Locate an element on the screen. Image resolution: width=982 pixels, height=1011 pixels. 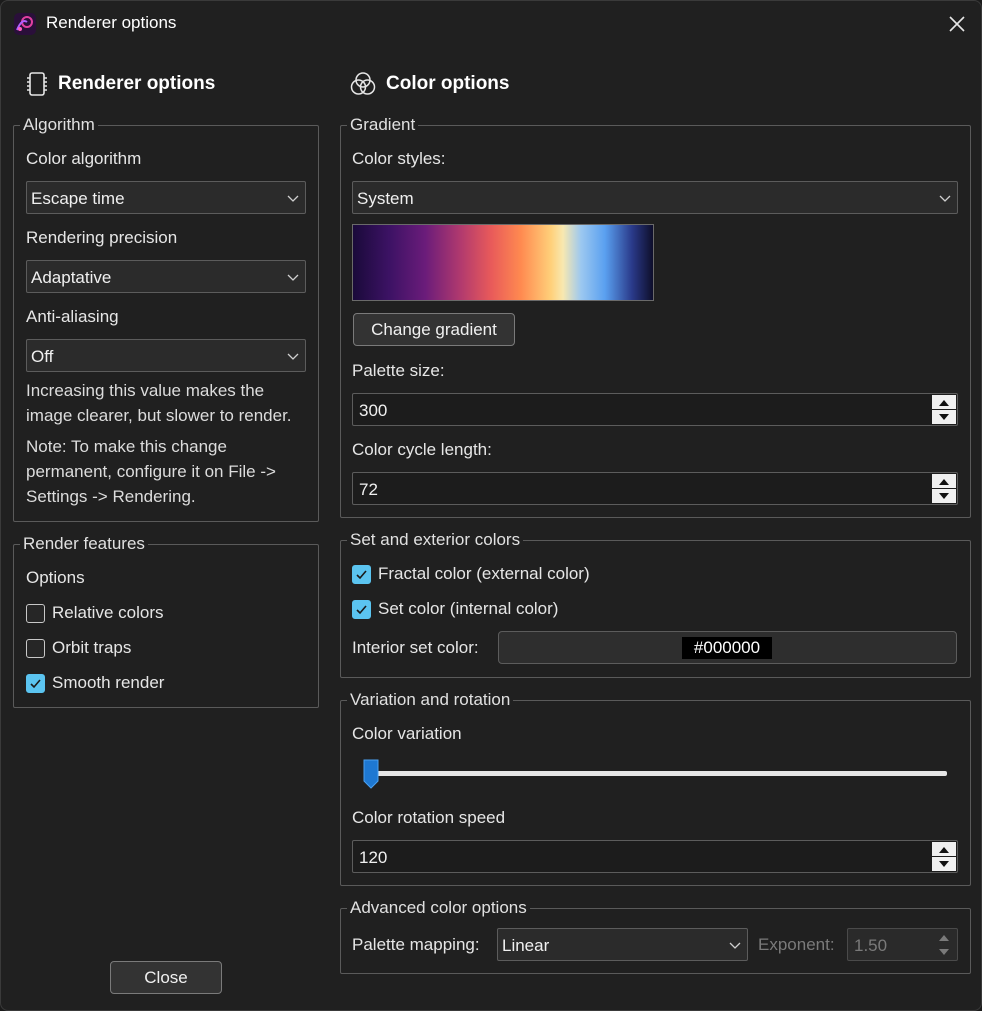
color-styles-label: Color styles: is located at coordinates (399, 158).